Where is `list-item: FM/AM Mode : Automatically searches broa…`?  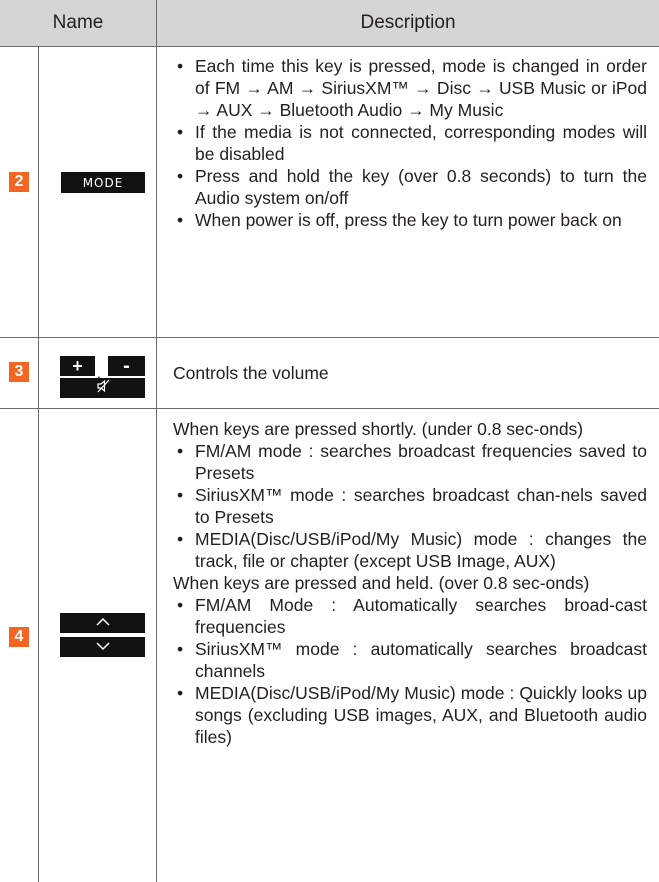 list-item: FM/AM Mode : Automatically searches broa… is located at coordinates (410, 616).